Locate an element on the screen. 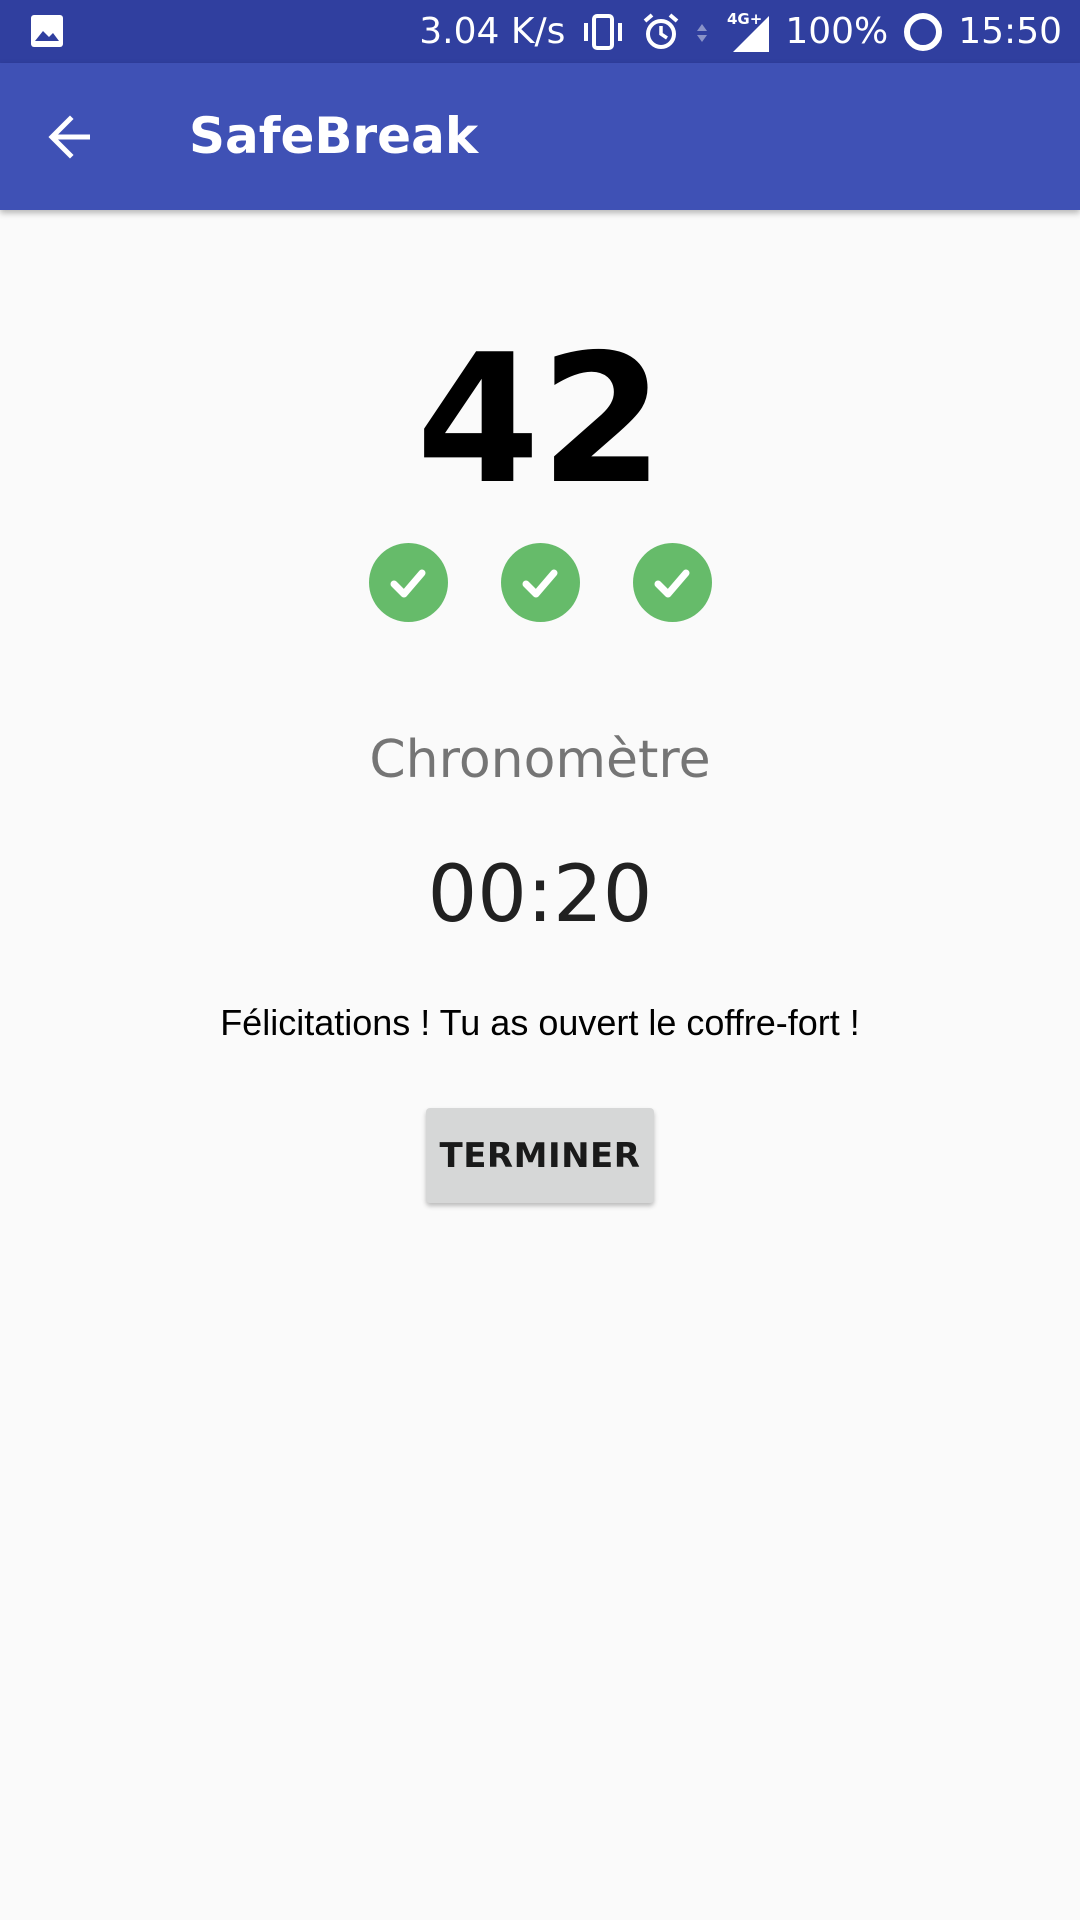 The height and width of the screenshot is (1920, 1080). chronometer-value: 00:20 is located at coordinates (540, 895).